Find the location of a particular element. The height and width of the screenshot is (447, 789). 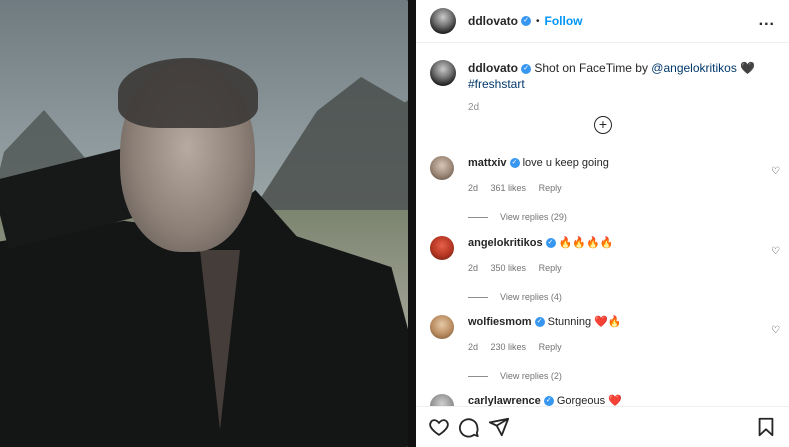

caption-username: ddlovato is located at coordinates (493, 68).